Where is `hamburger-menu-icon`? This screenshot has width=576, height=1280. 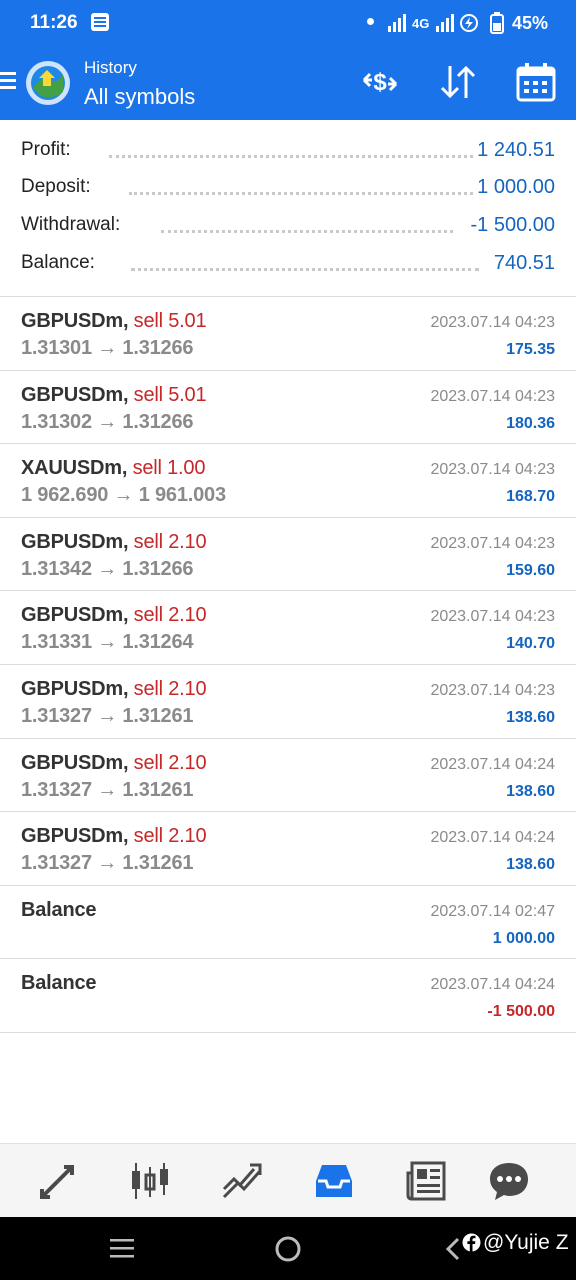 hamburger-menu-icon is located at coordinates (9, 81).